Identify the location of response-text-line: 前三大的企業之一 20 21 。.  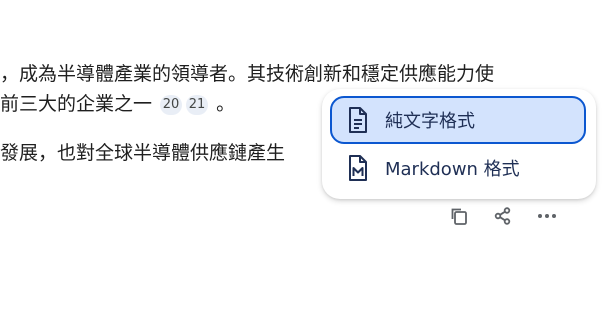
(117, 104).